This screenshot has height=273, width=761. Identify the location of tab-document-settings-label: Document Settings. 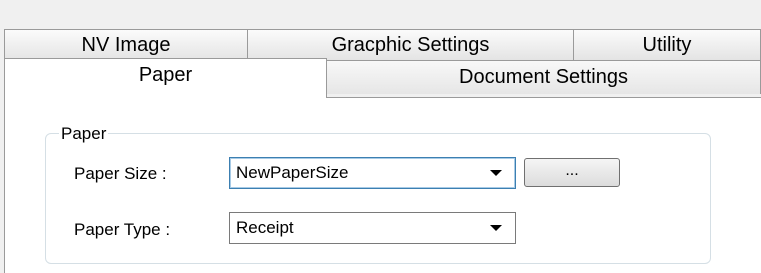
(543, 77).